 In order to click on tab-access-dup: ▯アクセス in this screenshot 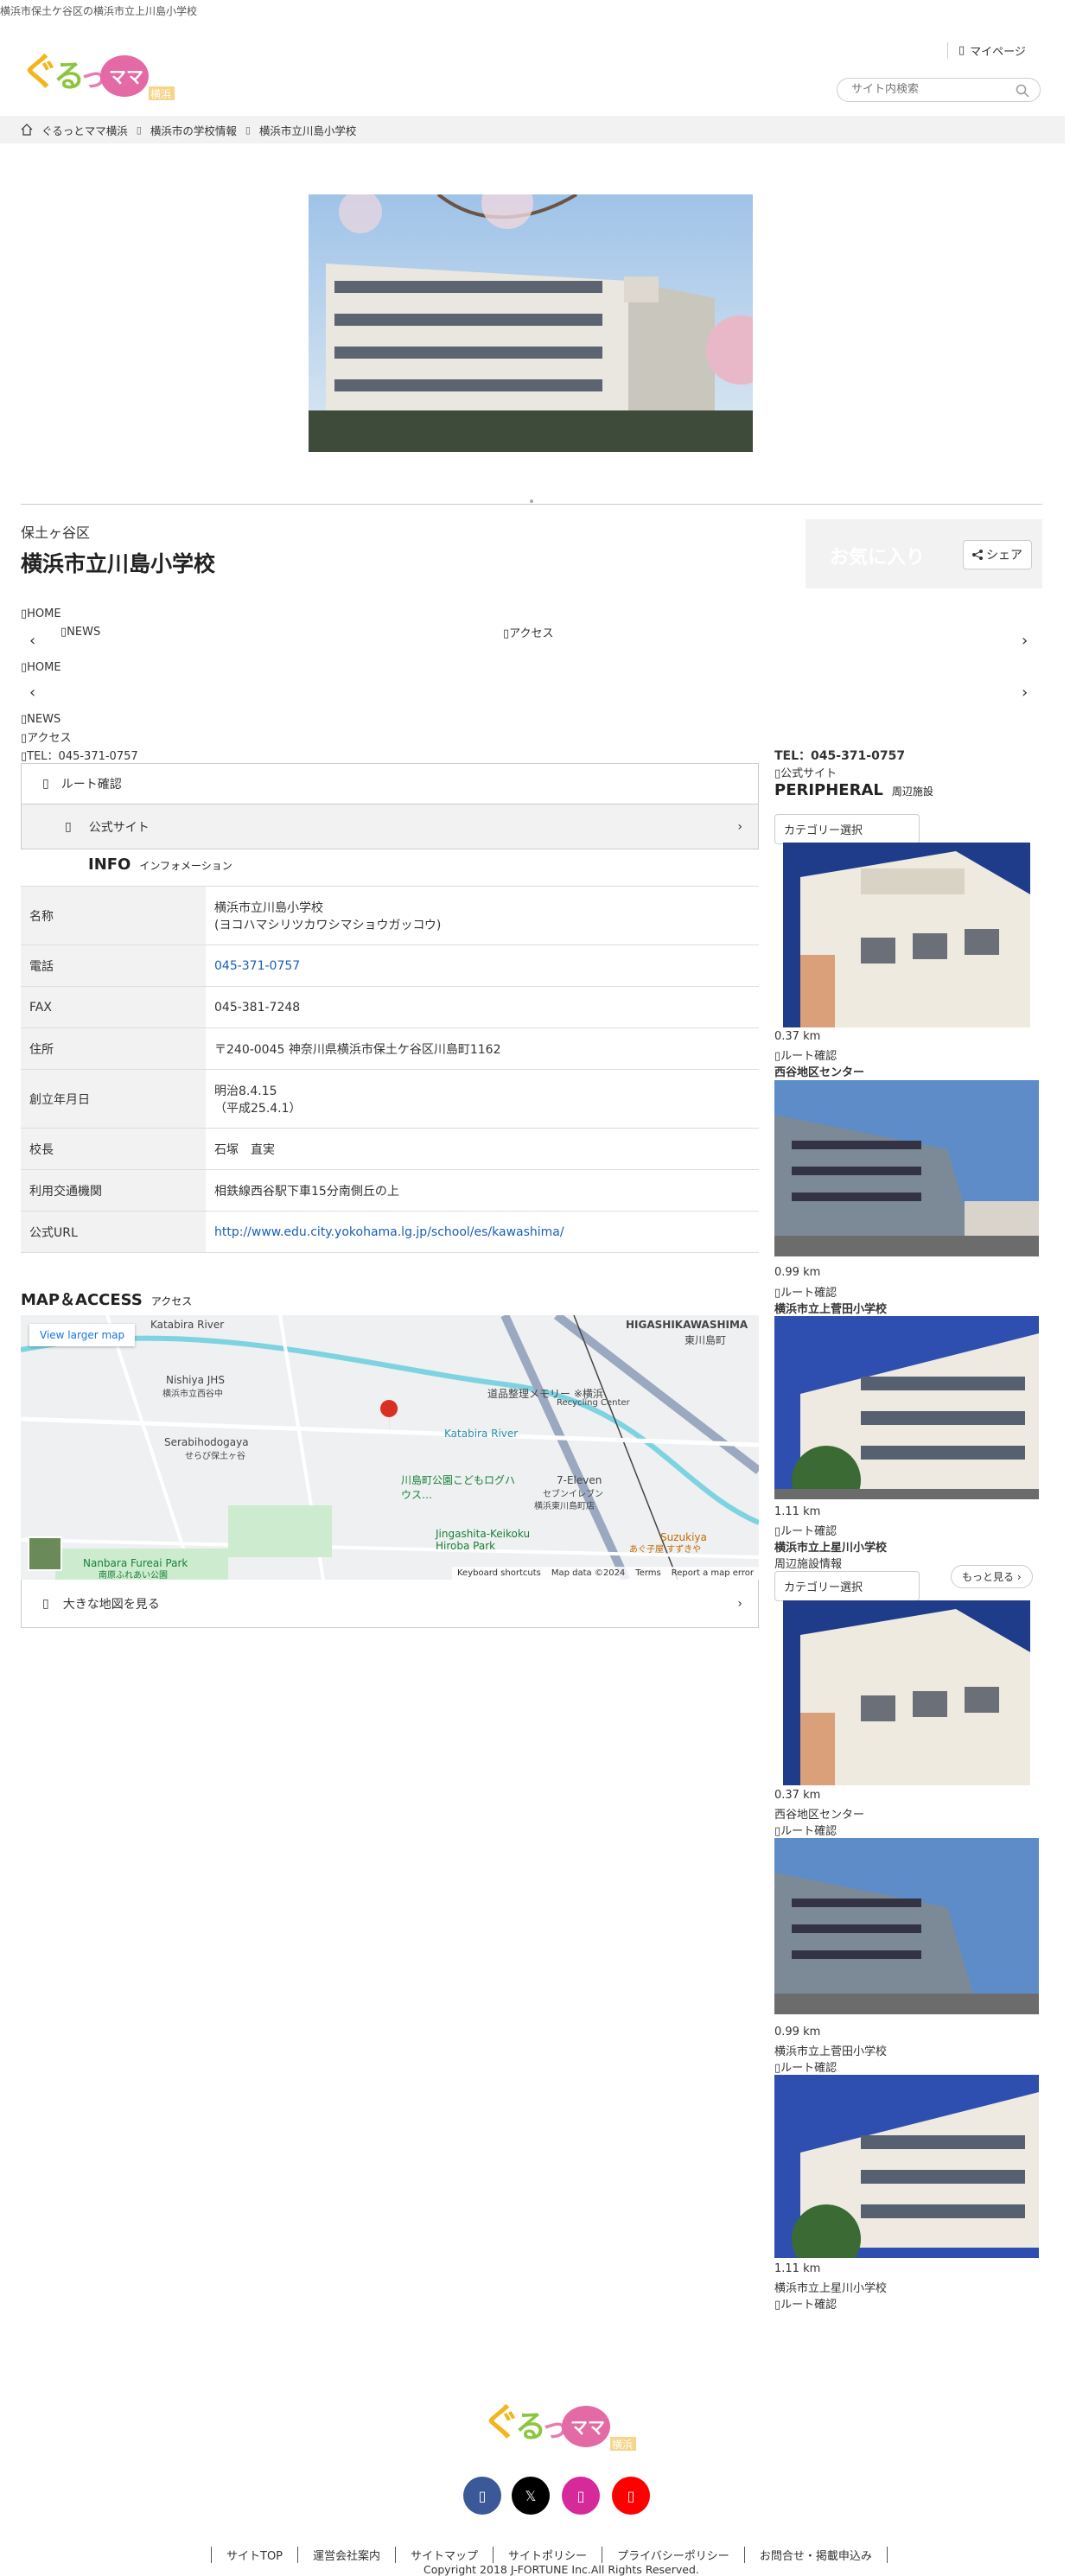, I will do `click(46, 736)`.